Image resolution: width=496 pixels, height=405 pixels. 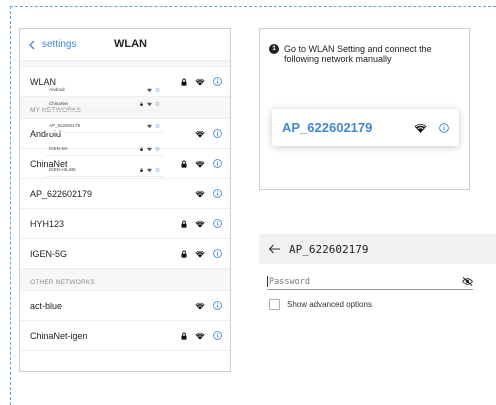 I want to click on other-networks-header: OTHER NETWORKS, so click(x=125, y=280).